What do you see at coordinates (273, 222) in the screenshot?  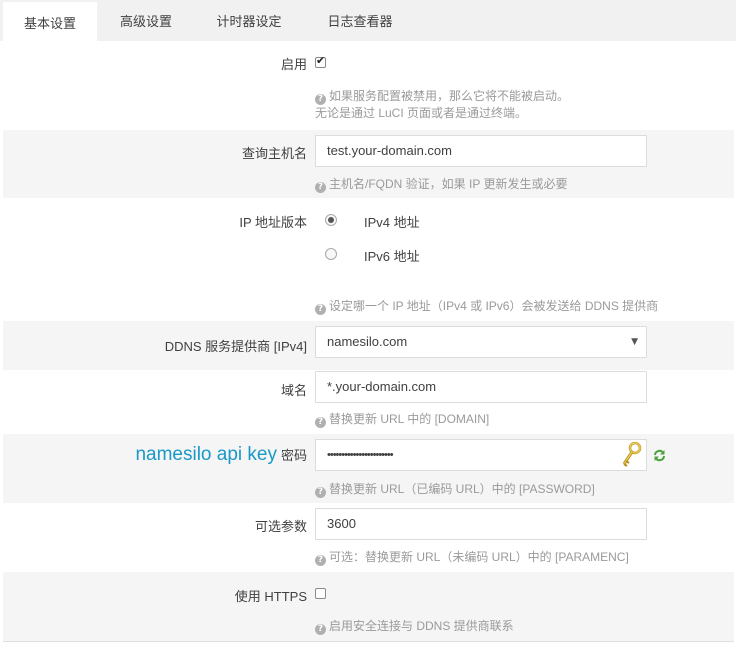 I see `ip-version-label: IP 地址版本` at bounding box center [273, 222].